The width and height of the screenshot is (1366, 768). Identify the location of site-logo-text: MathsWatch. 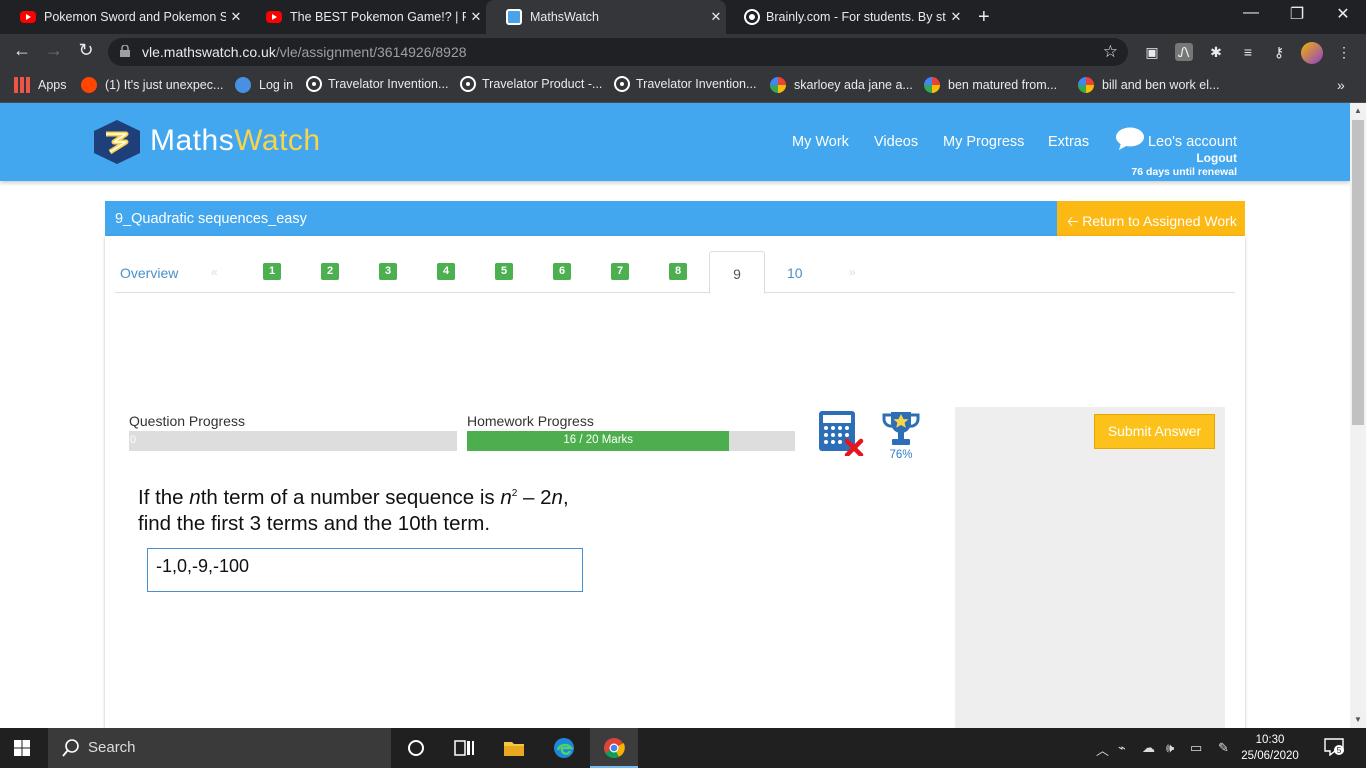
(235, 141).